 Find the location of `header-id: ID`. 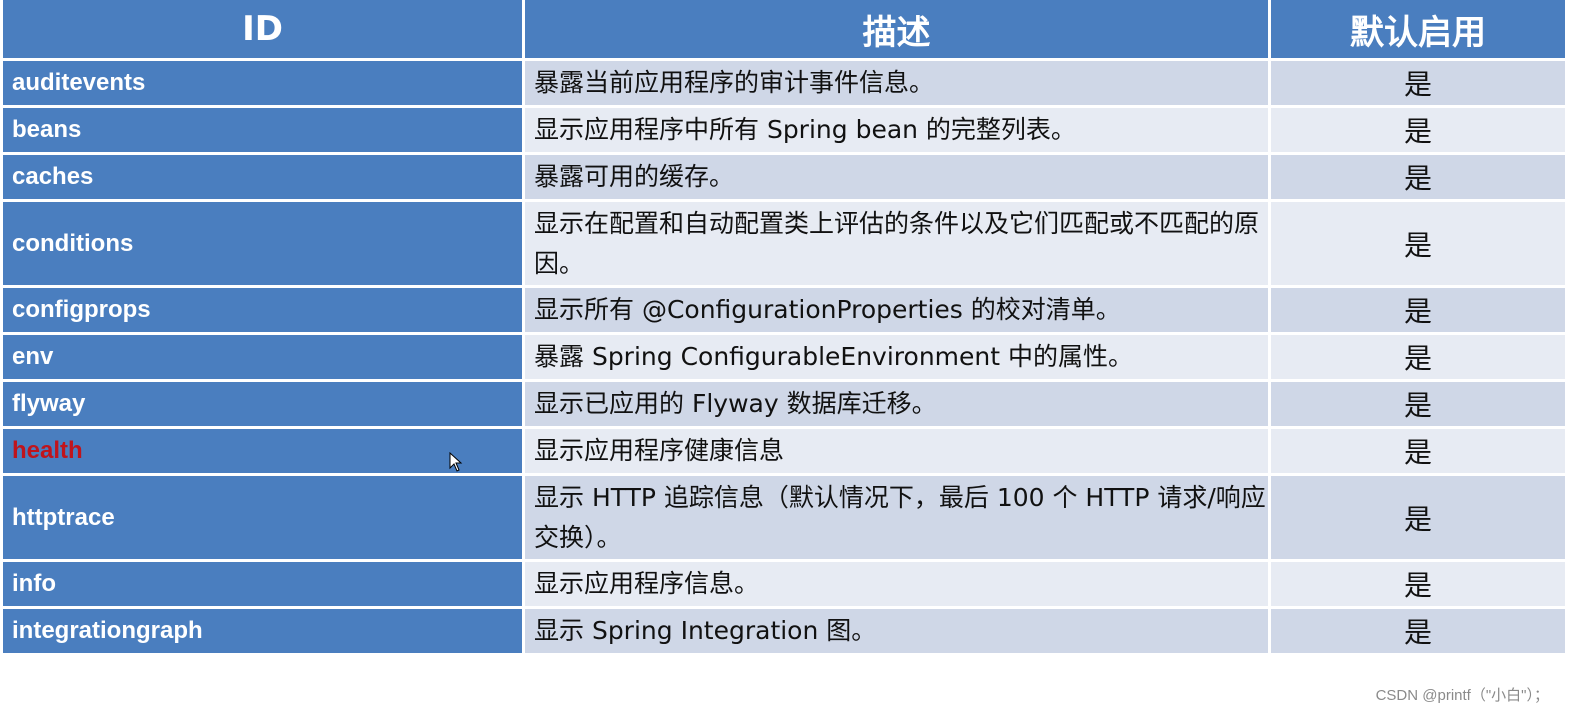

header-id: ID is located at coordinates (264, 30).